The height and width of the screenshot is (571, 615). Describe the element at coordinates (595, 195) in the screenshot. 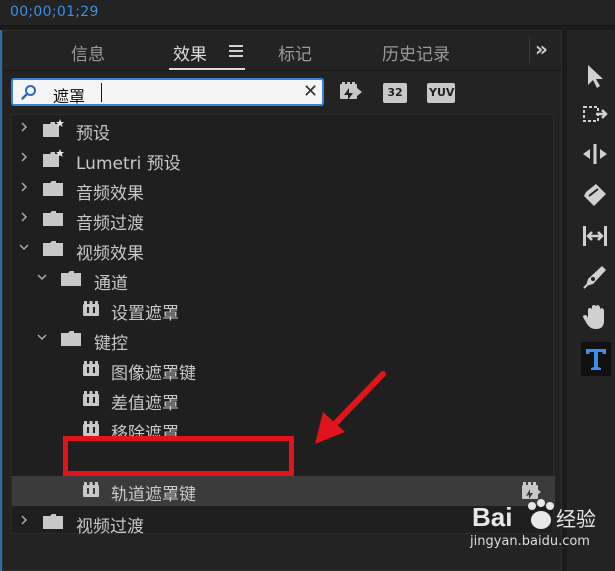

I see `razor-tool-icon` at that location.